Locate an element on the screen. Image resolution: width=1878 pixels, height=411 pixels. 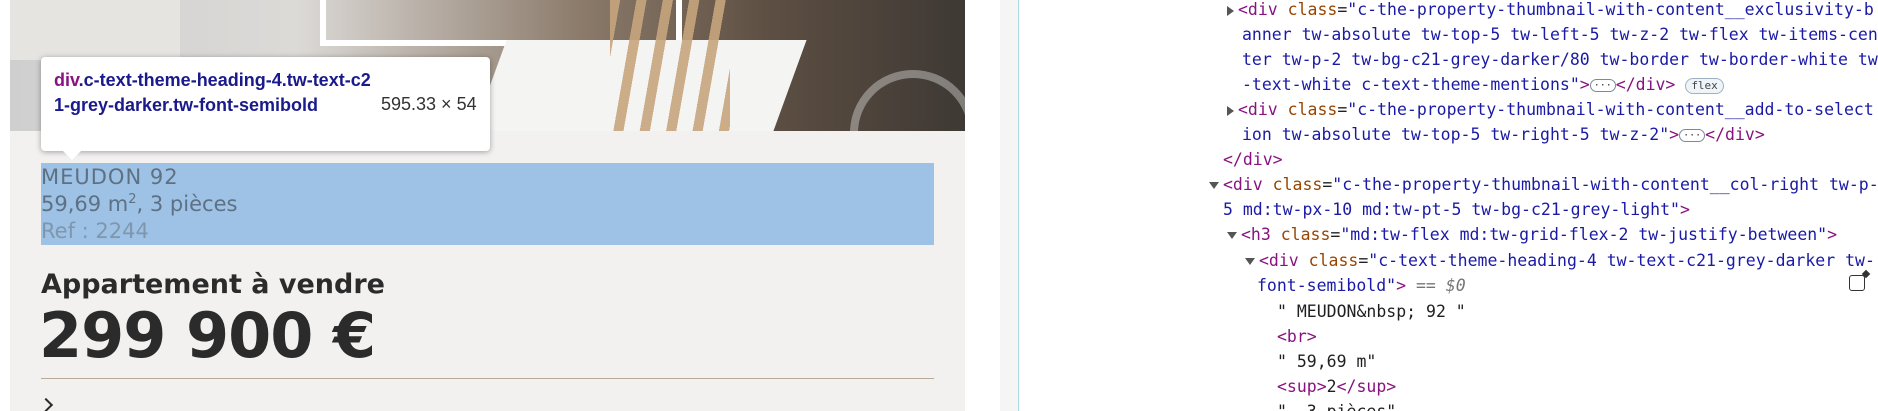
dom-node-sup: <sup>2</sup> is located at coordinates (1336, 386).